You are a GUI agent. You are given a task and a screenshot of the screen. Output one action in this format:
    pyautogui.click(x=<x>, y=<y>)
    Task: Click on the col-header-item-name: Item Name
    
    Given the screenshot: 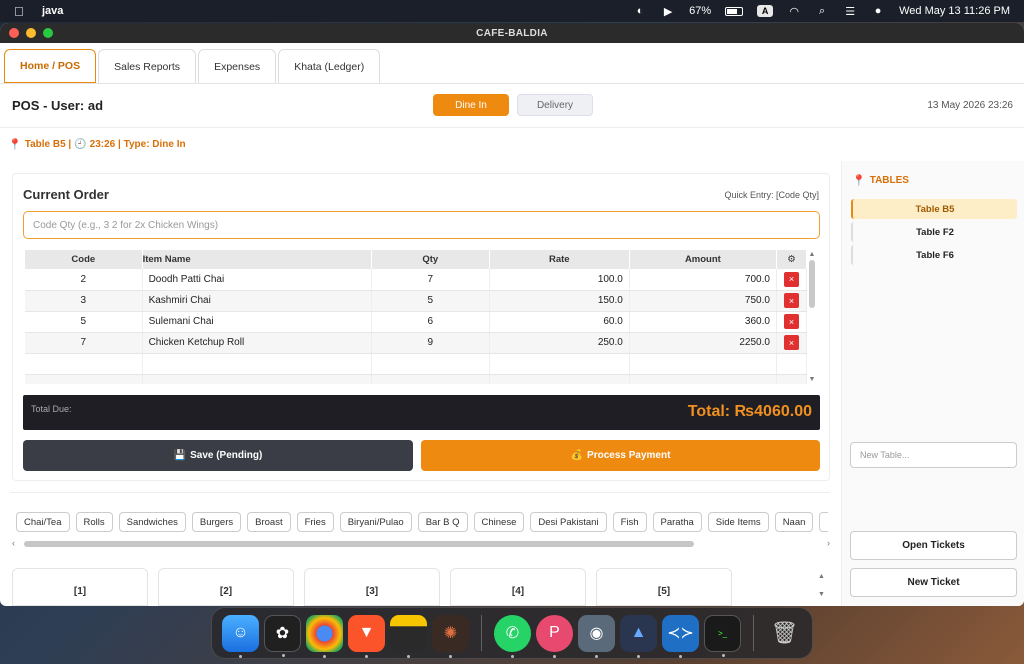 What is the action you would take?
    pyautogui.click(x=257, y=259)
    